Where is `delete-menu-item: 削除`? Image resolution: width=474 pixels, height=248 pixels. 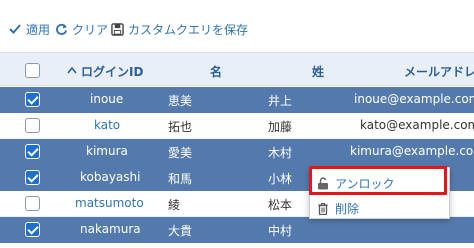 delete-menu-item: 削除 is located at coordinates (337, 208).